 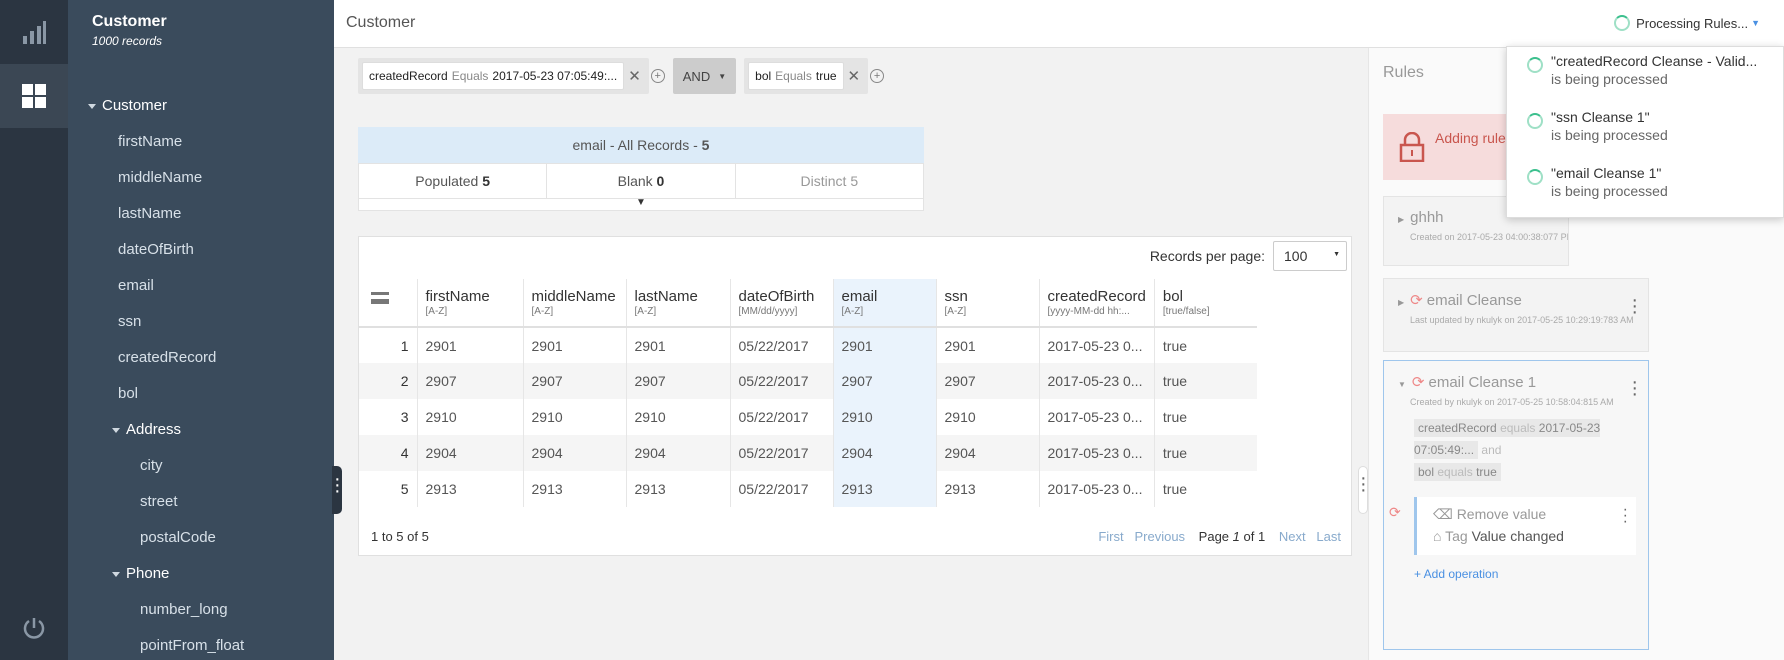 What do you see at coordinates (1110, 536) in the screenshot?
I see `first-page-link: First` at bounding box center [1110, 536].